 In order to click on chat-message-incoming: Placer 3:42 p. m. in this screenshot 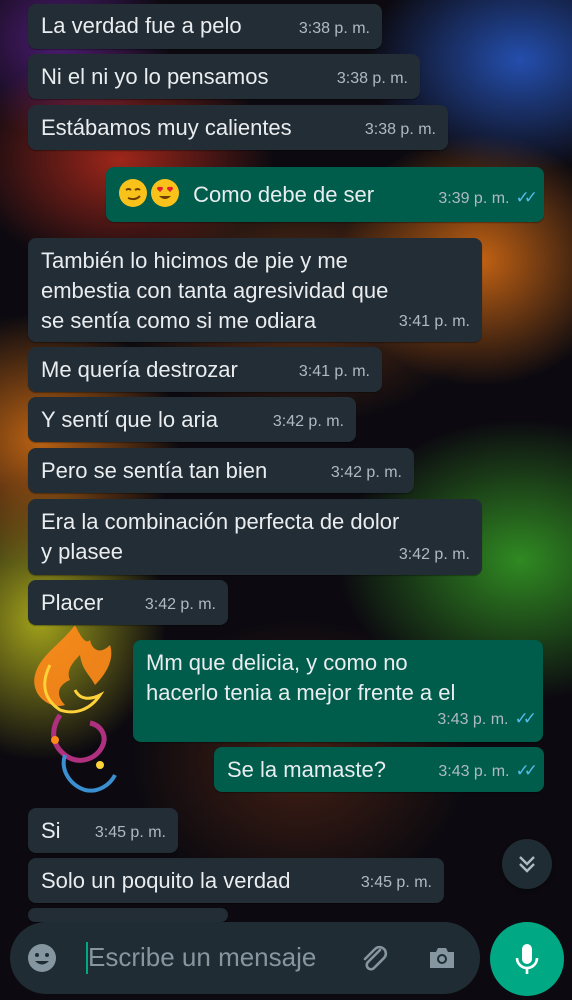, I will do `click(128, 602)`.